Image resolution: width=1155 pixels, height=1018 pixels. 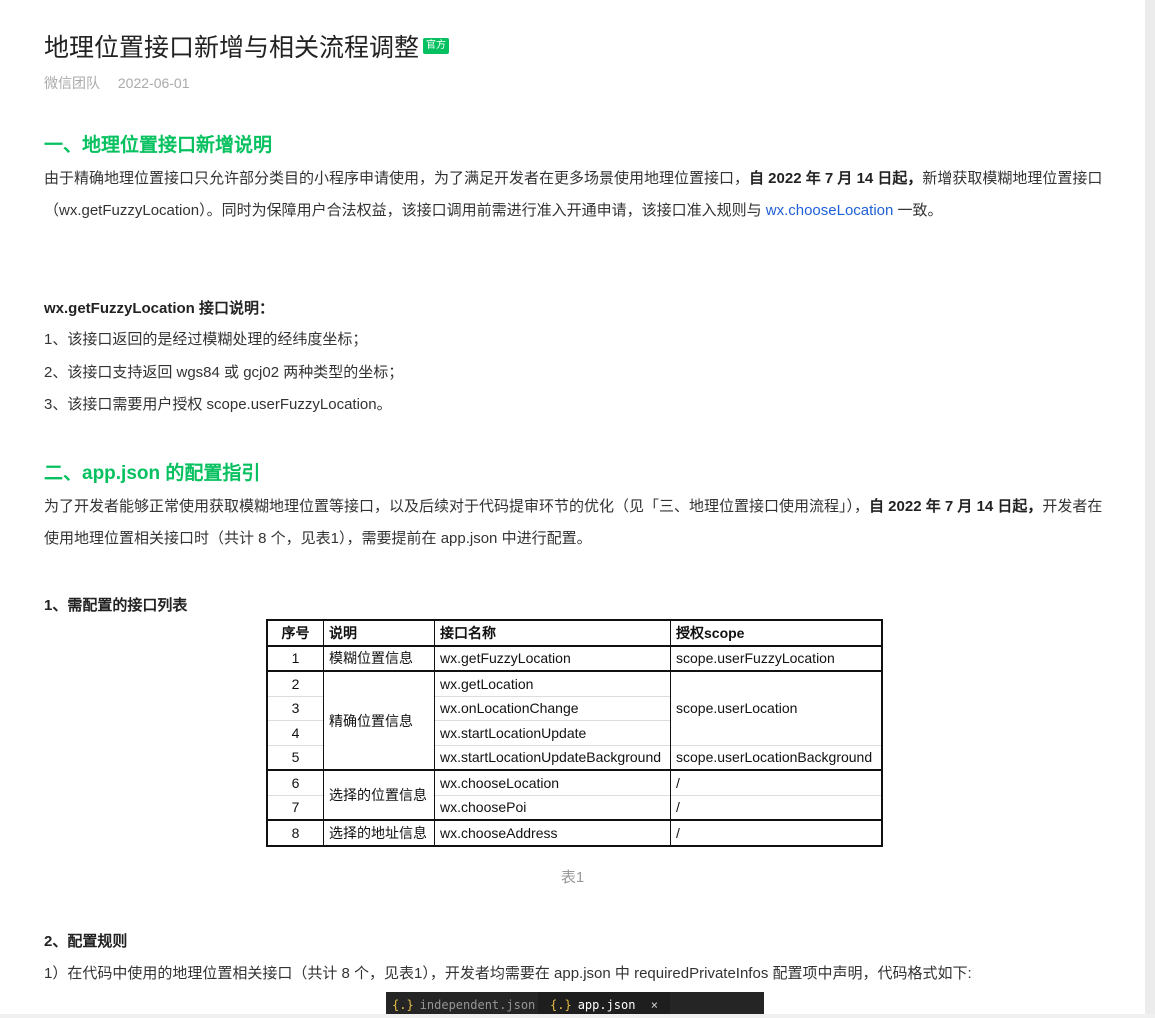 What do you see at coordinates (776, 707) in the screenshot?
I see `cell-scope: scope.userLocation` at bounding box center [776, 707].